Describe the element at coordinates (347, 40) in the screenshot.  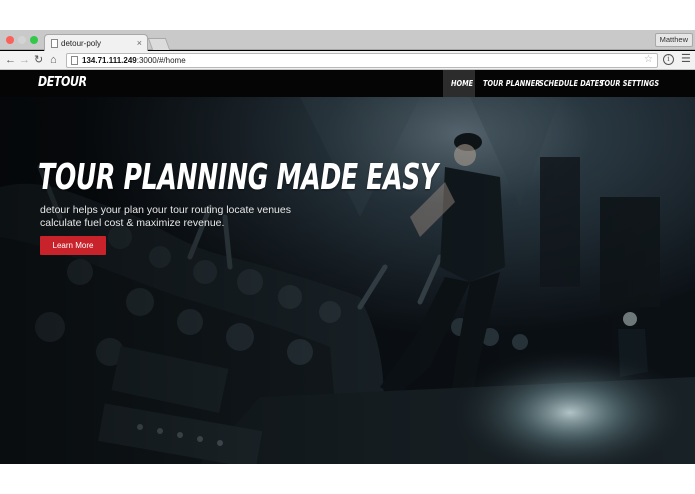
I see `tab-strip: detour-poly × Matthew` at that location.